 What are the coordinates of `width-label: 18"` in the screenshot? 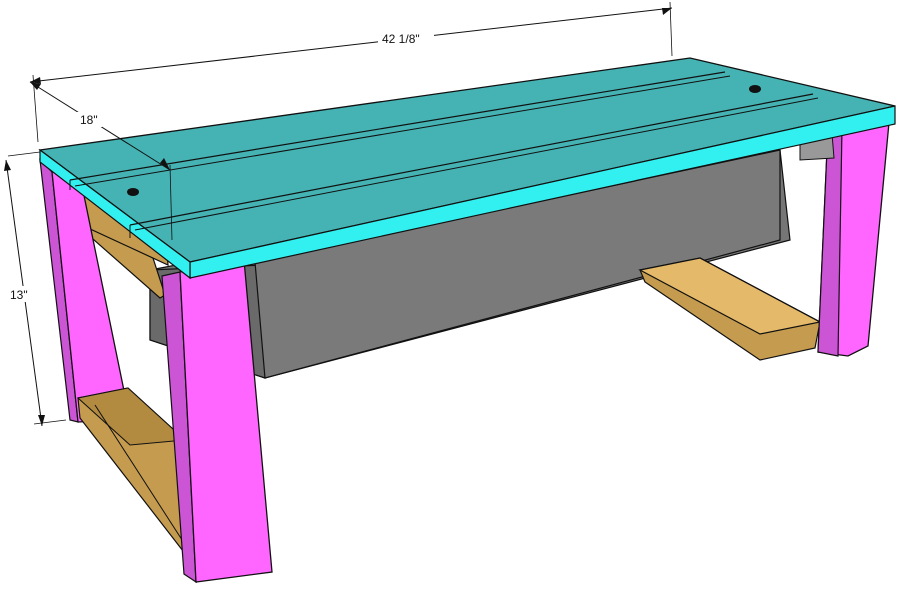 It's located at (89, 120).